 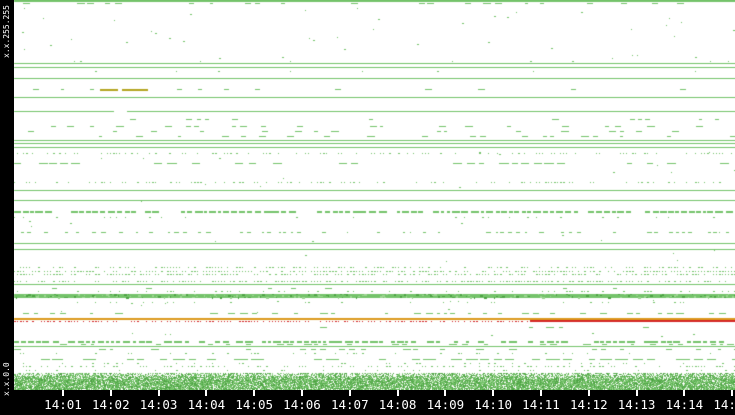 I want to click on x-tick-label: 14:06, so click(x=302, y=404).